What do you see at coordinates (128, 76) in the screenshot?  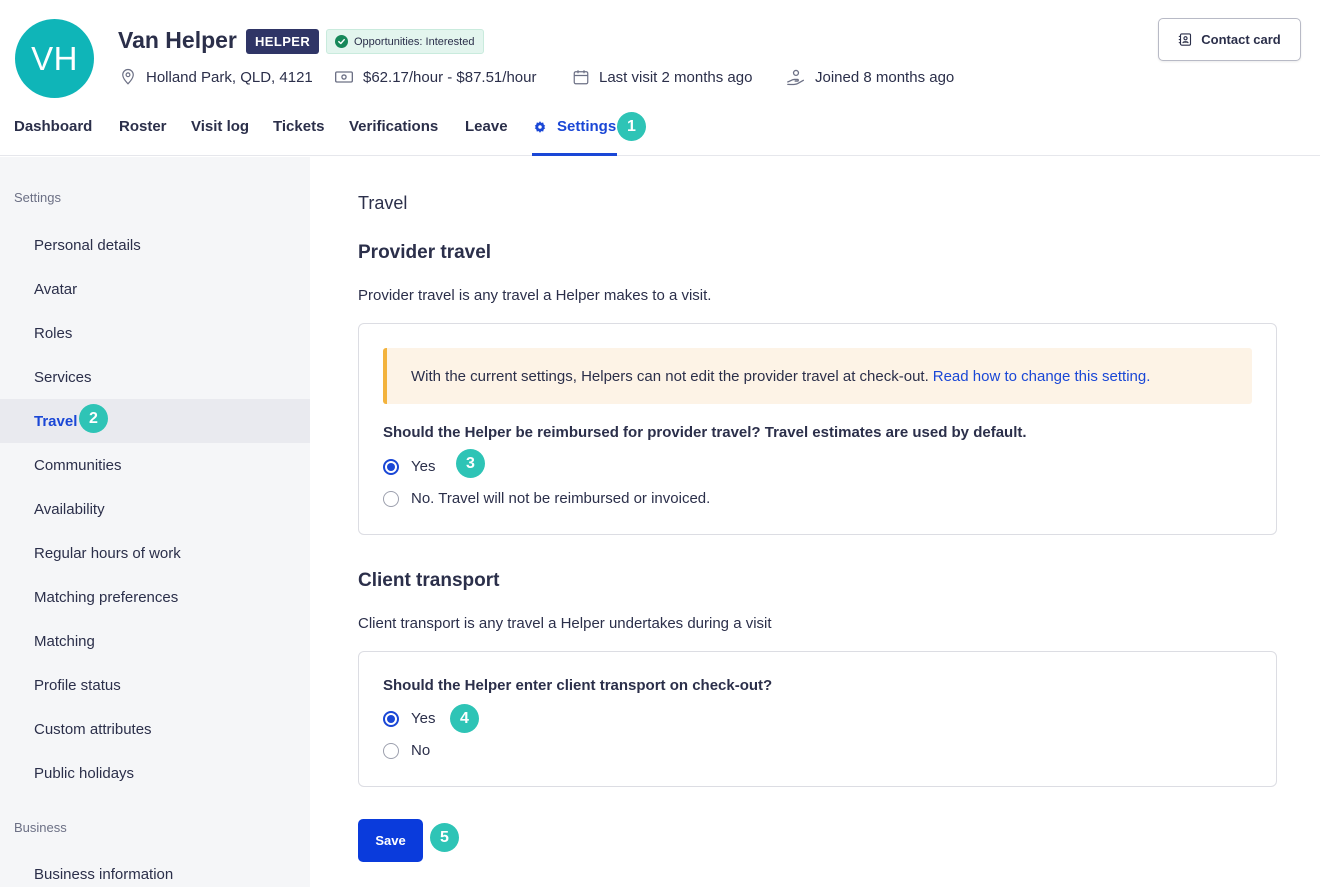 I see `location-pin-icon` at bounding box center [128, 76].